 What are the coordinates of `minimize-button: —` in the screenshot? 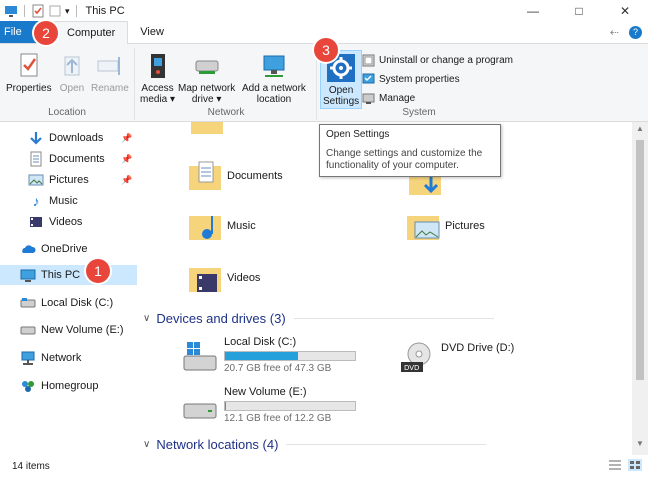 It's located at (533, 11).